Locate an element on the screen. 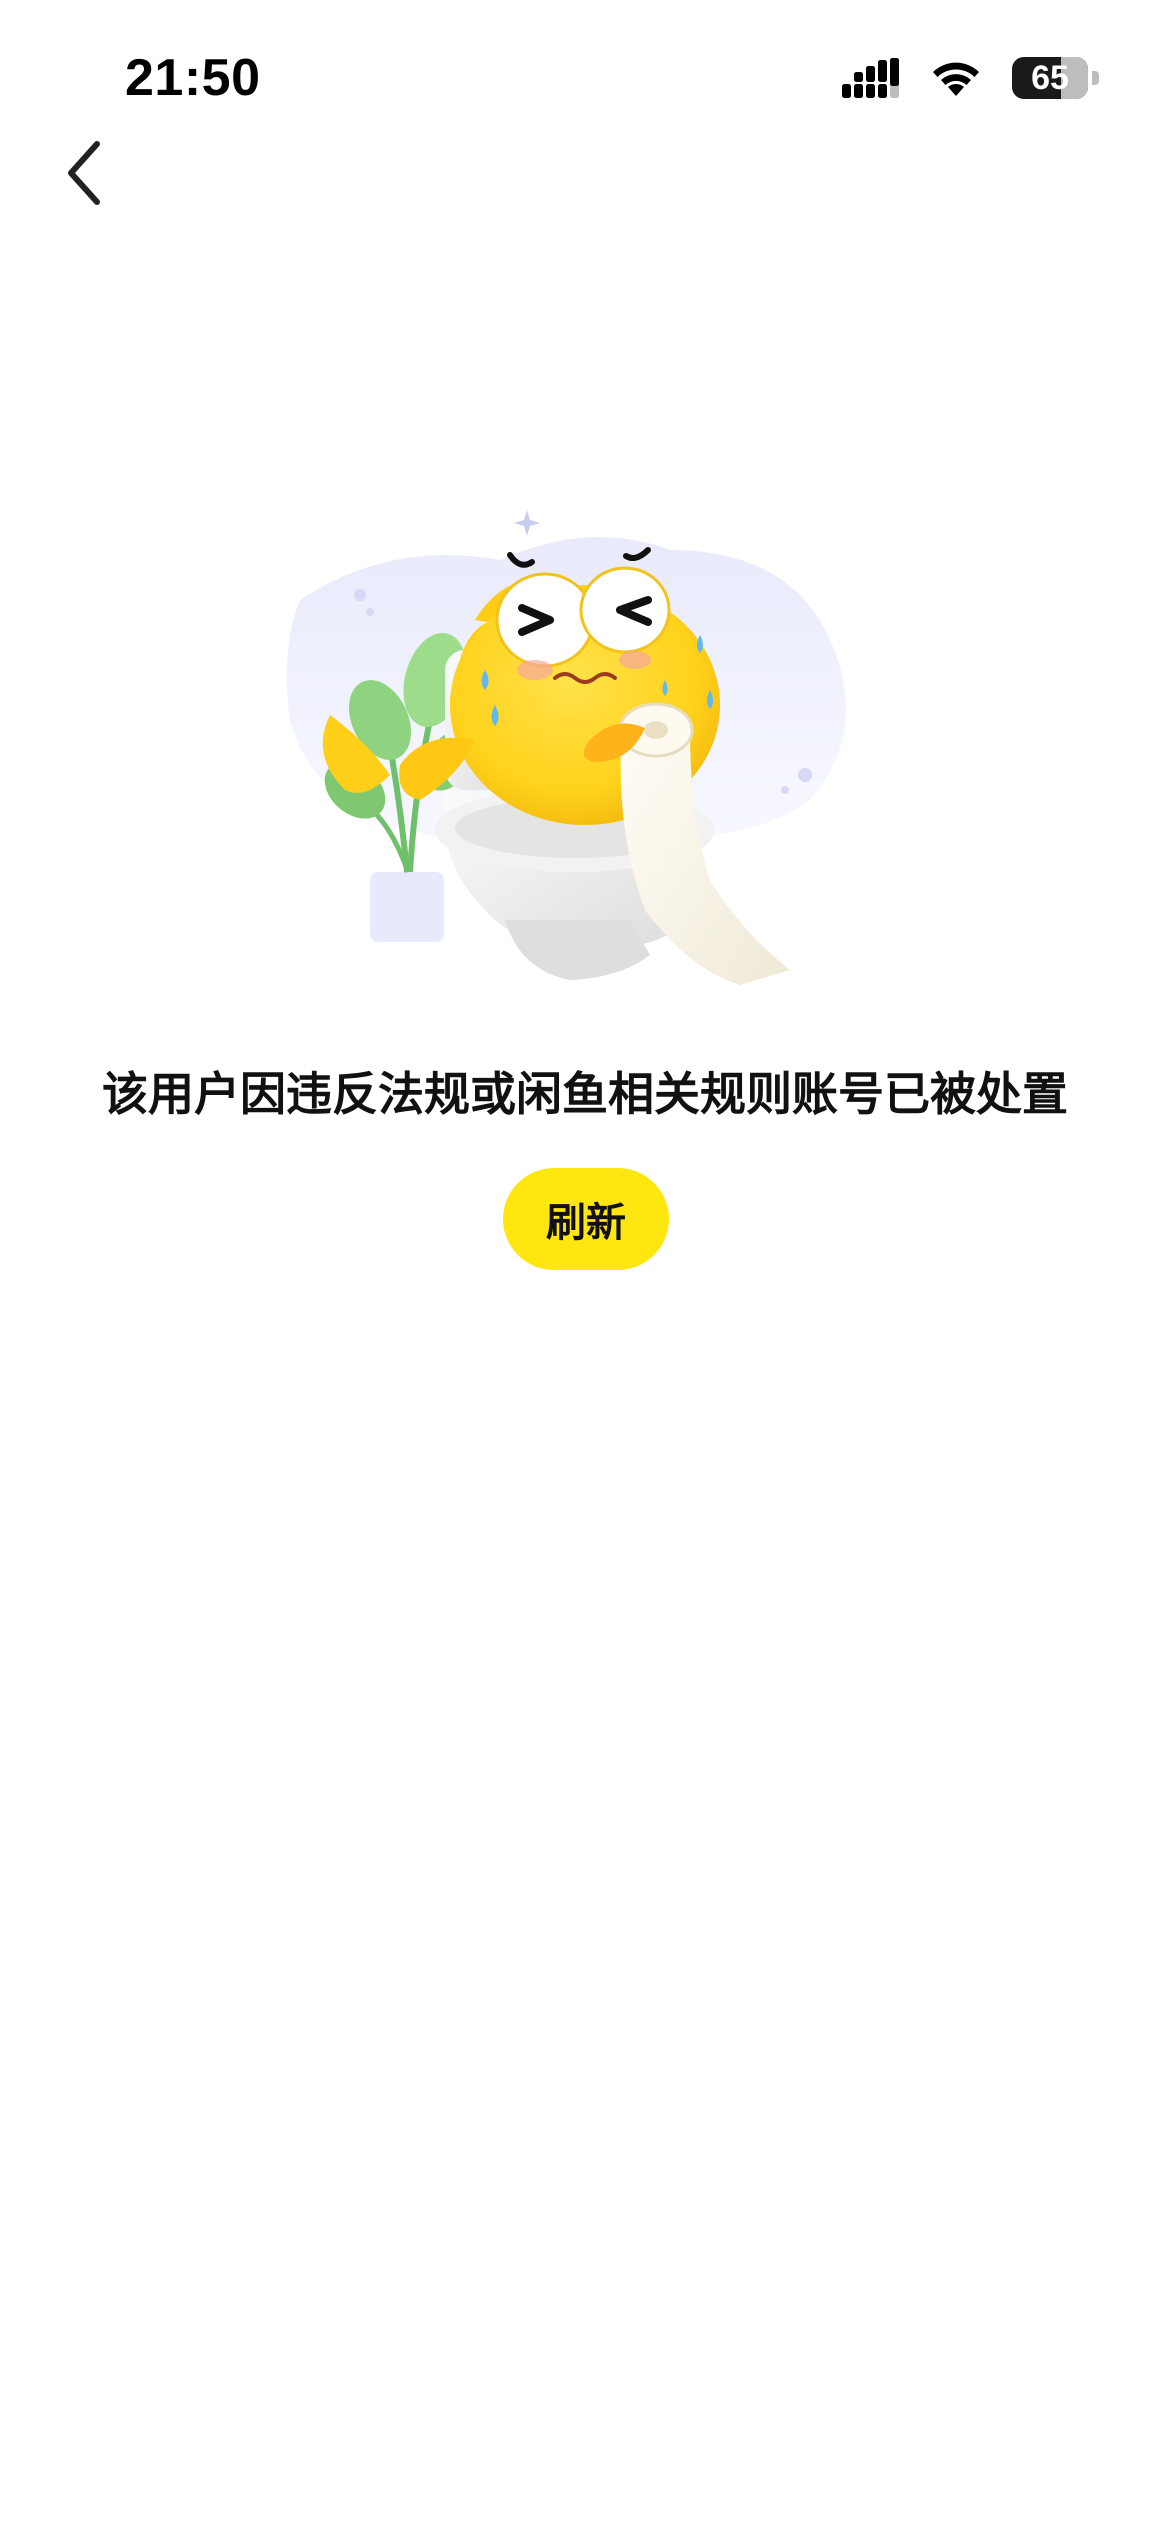 The width and height of the screenshot is (1170, 2532). wifi-icon is located at coordinates (956, 78).